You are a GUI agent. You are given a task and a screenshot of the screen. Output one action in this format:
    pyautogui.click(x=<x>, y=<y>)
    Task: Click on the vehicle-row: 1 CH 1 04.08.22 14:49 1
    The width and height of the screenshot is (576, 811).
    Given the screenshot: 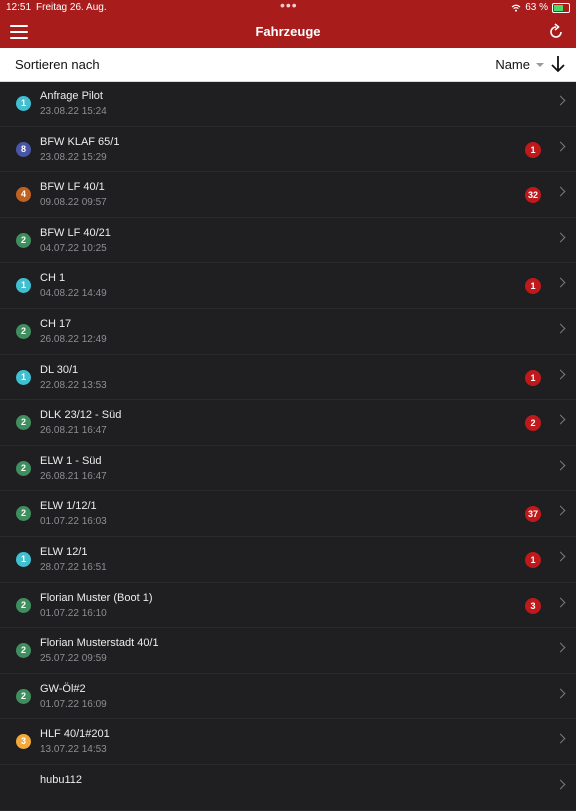 What is the action you would take?
    pyautogui.click(x=288, y=286)
    